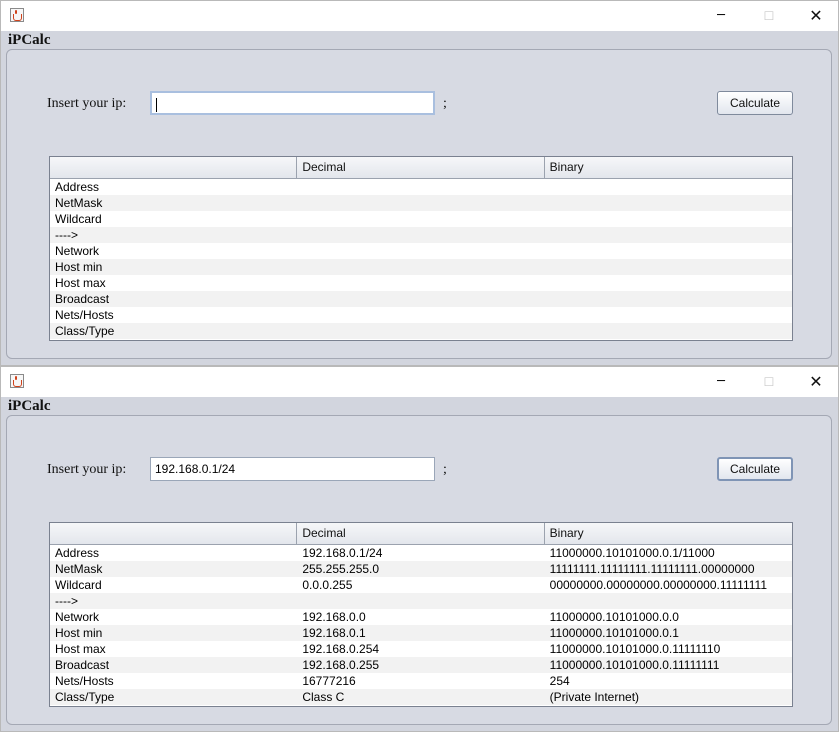 This screenshot has height=732, width=839. What do you see at coordinates (421, 681) in the screenshot?
I see `table-row: Nets/Hosts 16777216 254` at bounding box center [421, 681].